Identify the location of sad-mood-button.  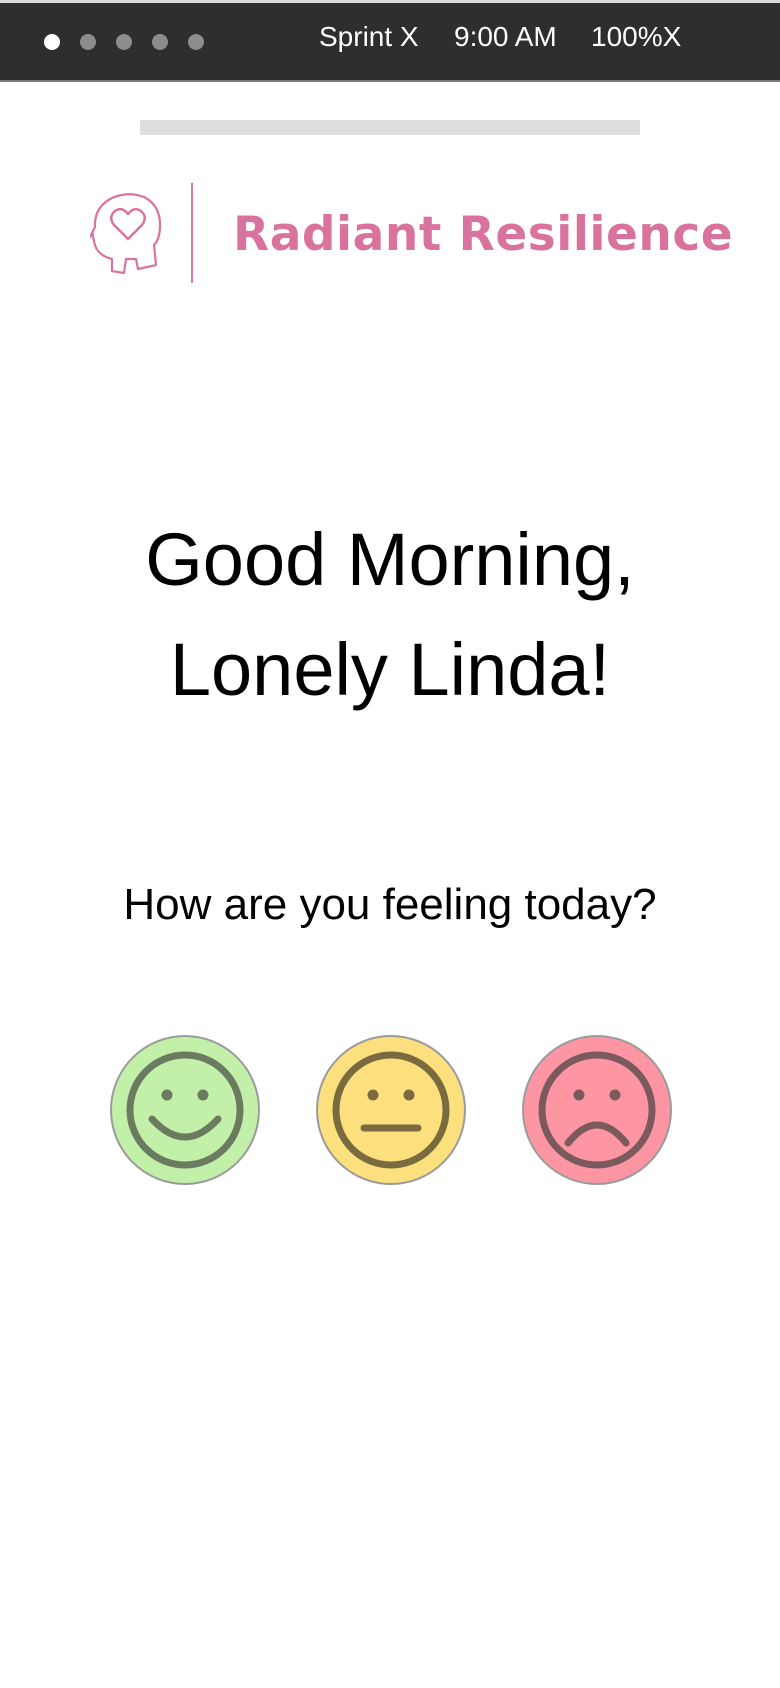
(597, 1110).